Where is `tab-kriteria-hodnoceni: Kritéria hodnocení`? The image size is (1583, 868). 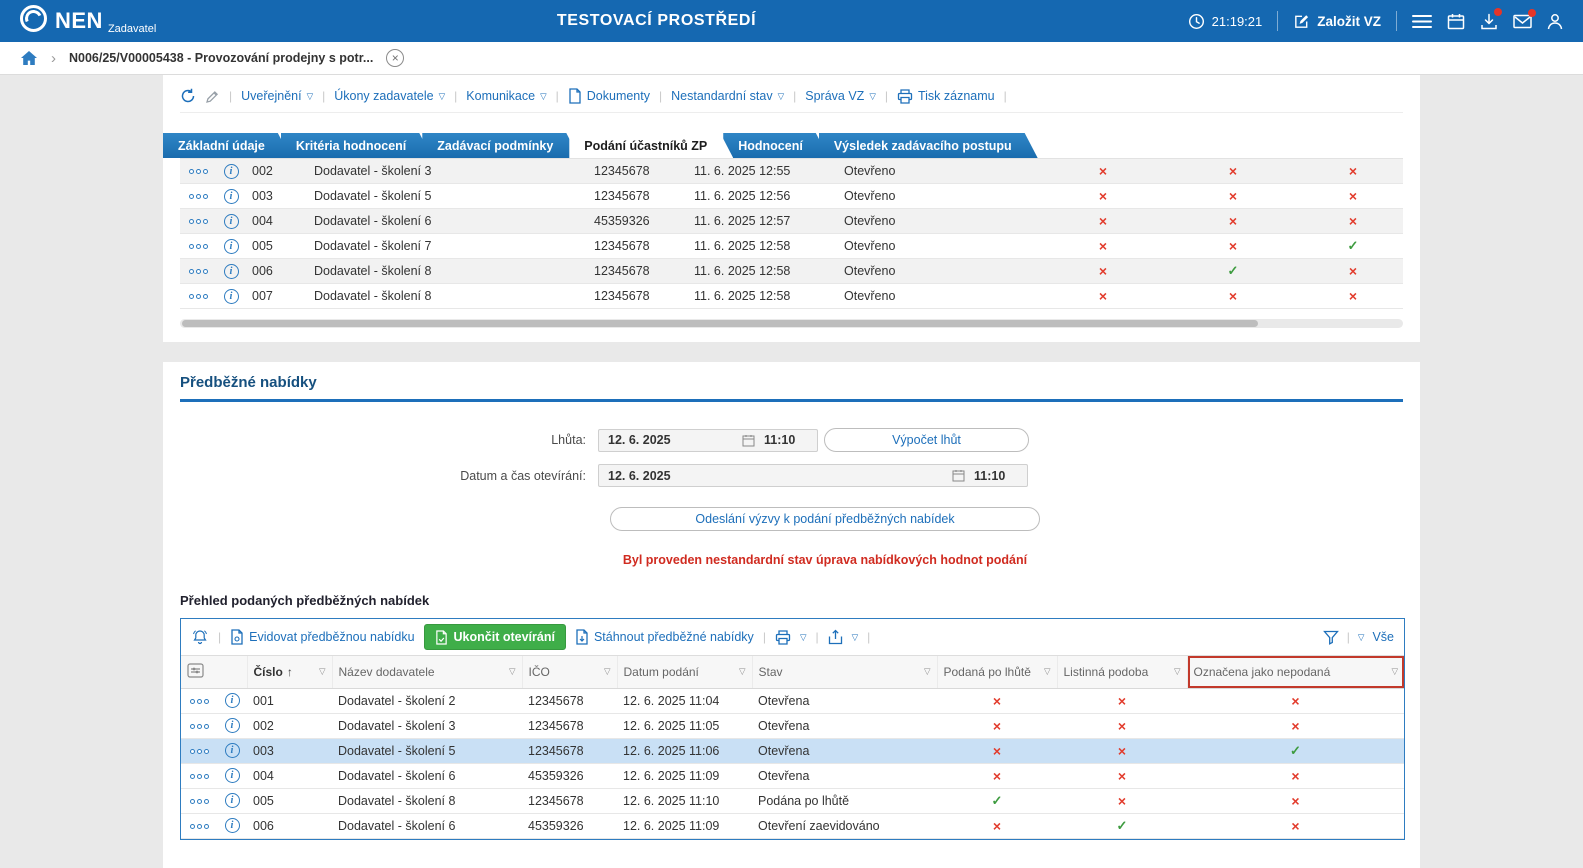 tab-kriteria-hodnoceni: Kritéria hodnocení is located at coordinates (356, 145).